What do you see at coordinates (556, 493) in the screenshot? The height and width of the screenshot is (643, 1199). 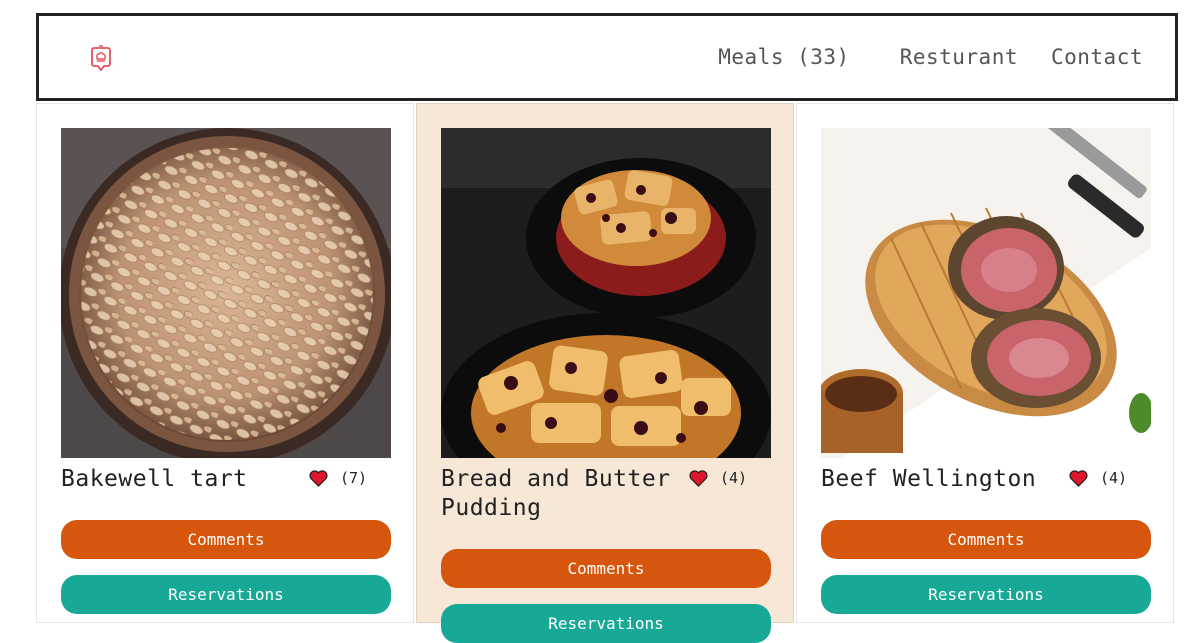 I see `meal-title: Bread and Butter Pudding` at bounding box center [556, 493].